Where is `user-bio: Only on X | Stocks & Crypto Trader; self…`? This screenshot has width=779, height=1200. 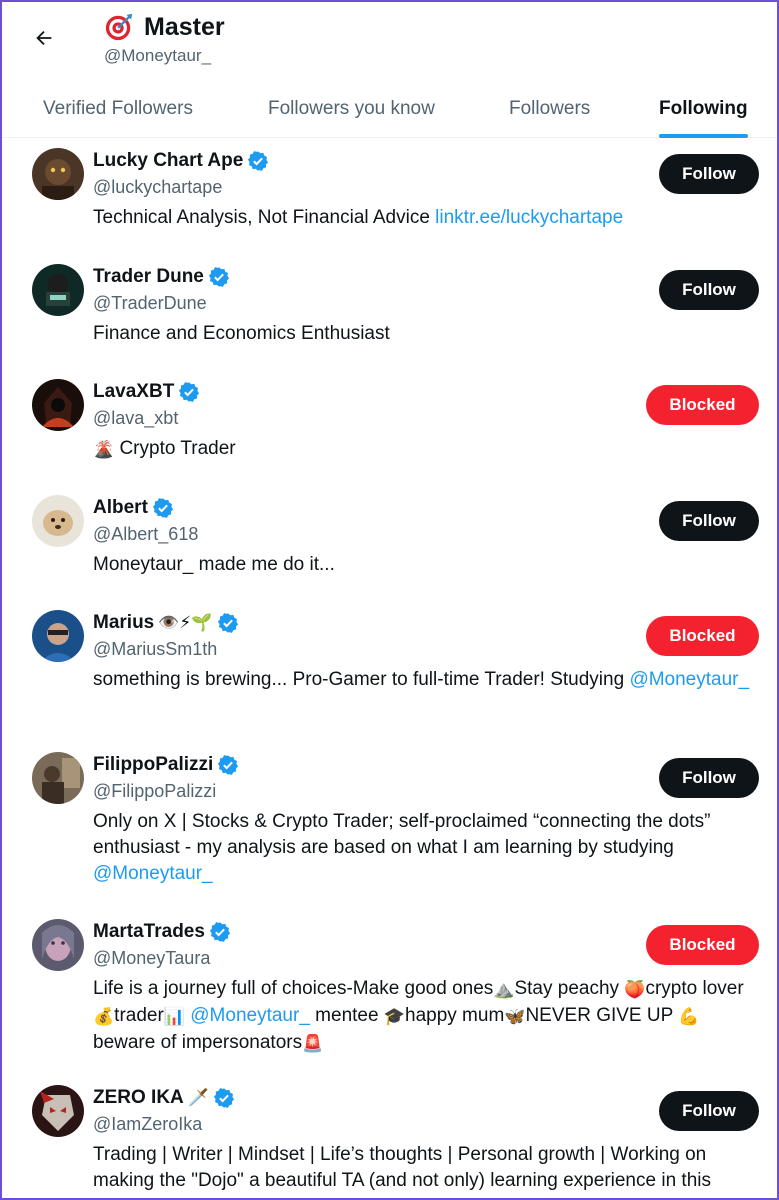 user-bio: Only on X | Stocks & Crypto Trader; self… is located at coordinates (423, 848).